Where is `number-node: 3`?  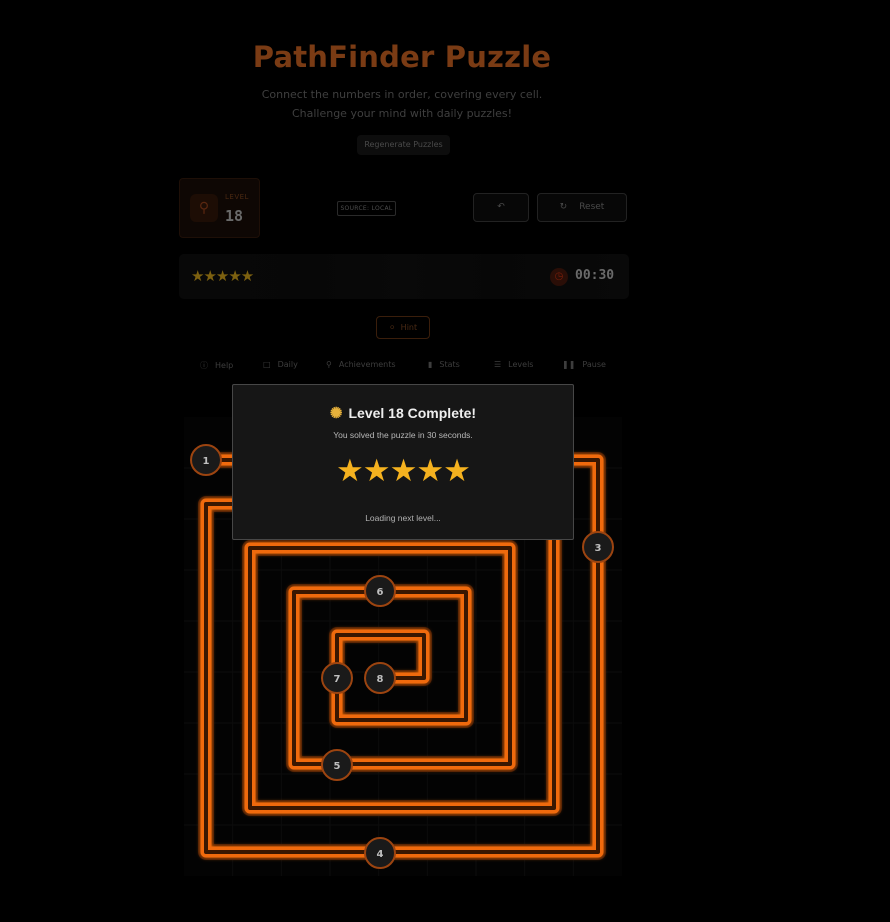
number-node: 3 is located at coordinates (598, 547).